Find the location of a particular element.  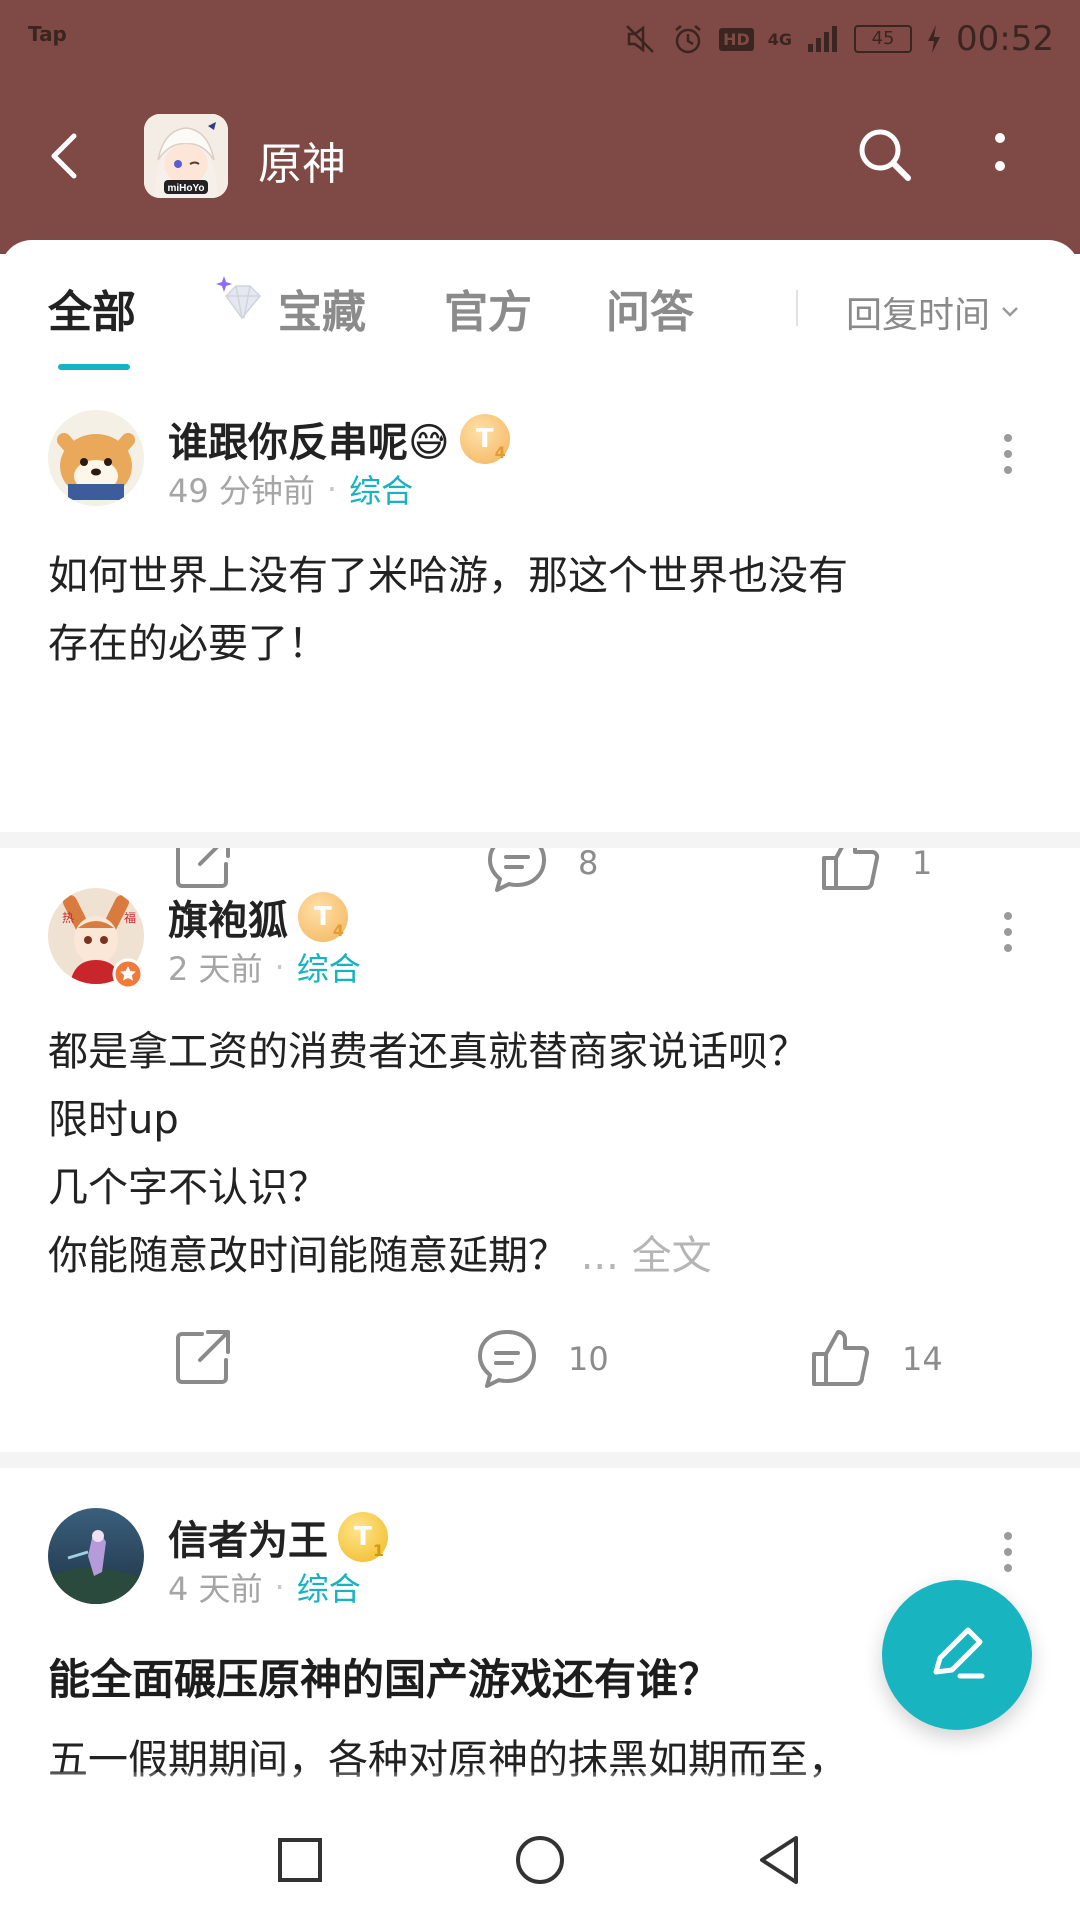

search-icon is located at coordinates (885, 155).